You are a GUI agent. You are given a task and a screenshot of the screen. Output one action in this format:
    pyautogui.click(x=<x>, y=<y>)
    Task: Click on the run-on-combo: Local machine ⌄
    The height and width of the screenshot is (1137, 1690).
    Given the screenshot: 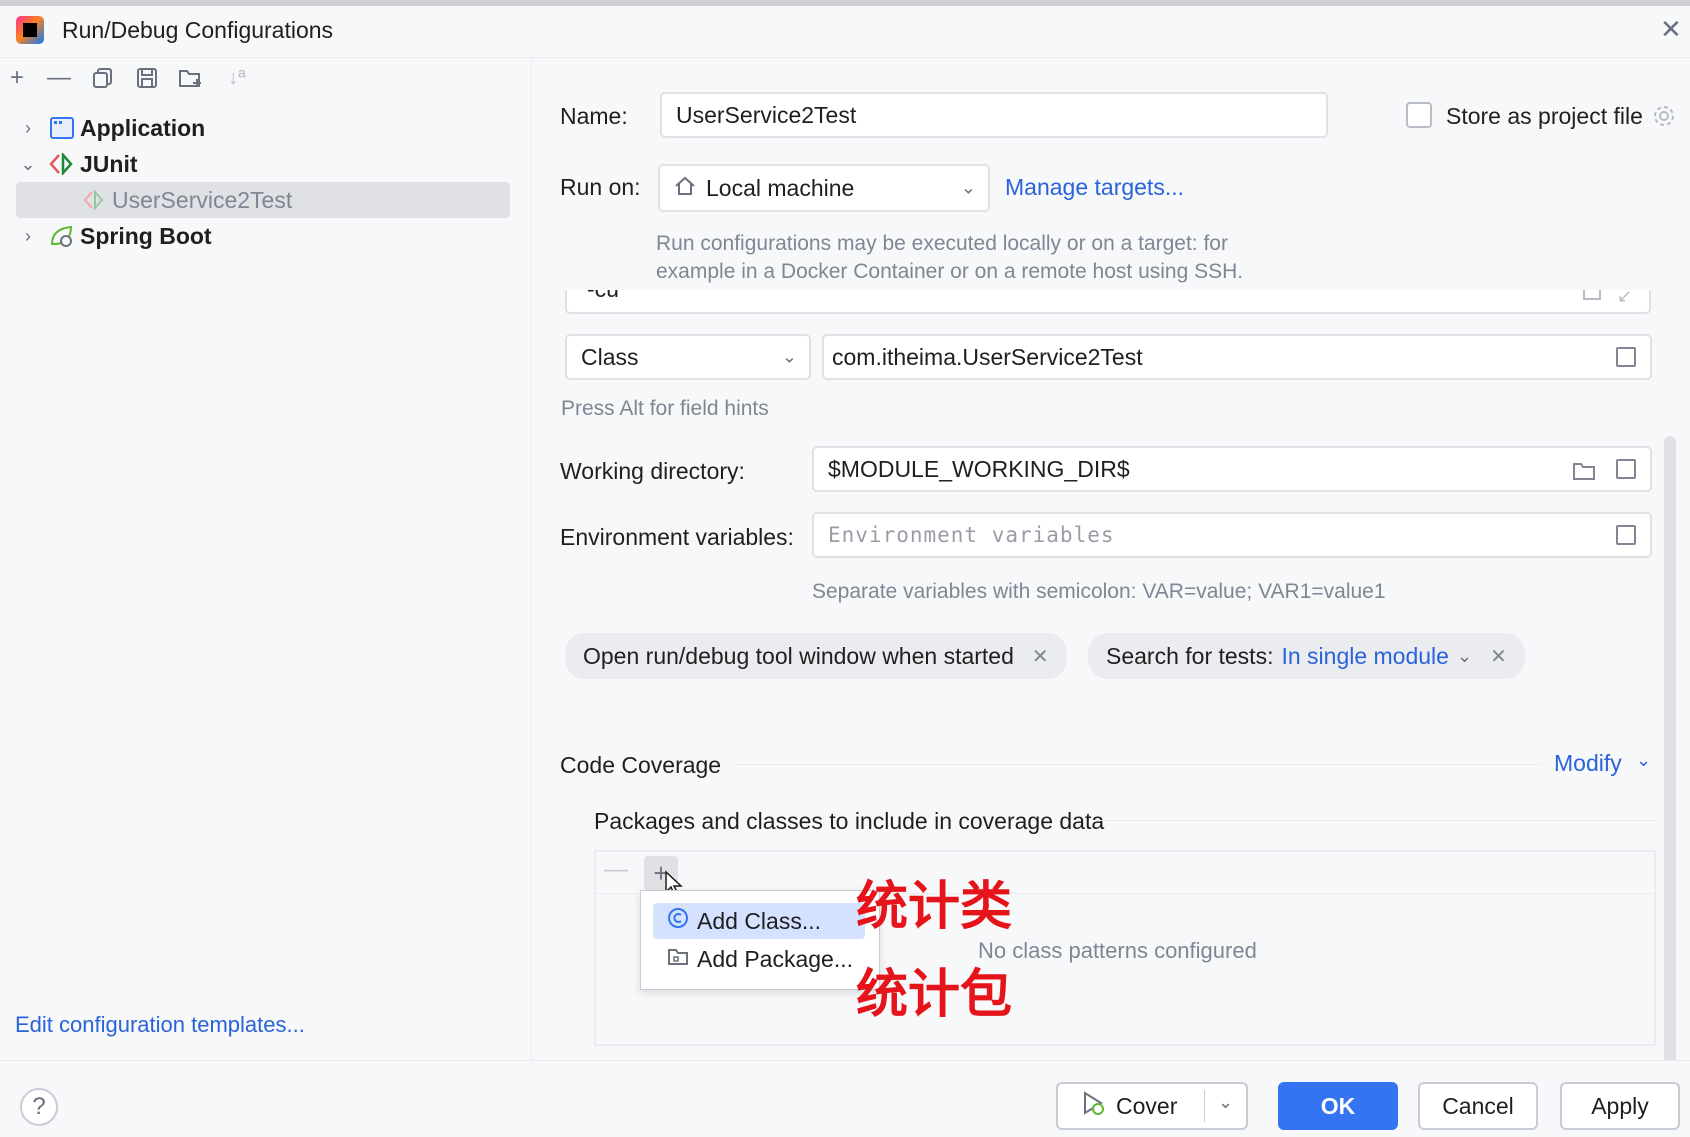 What is the action you would take?
    pyautogui.click(x=824, y=188)
    